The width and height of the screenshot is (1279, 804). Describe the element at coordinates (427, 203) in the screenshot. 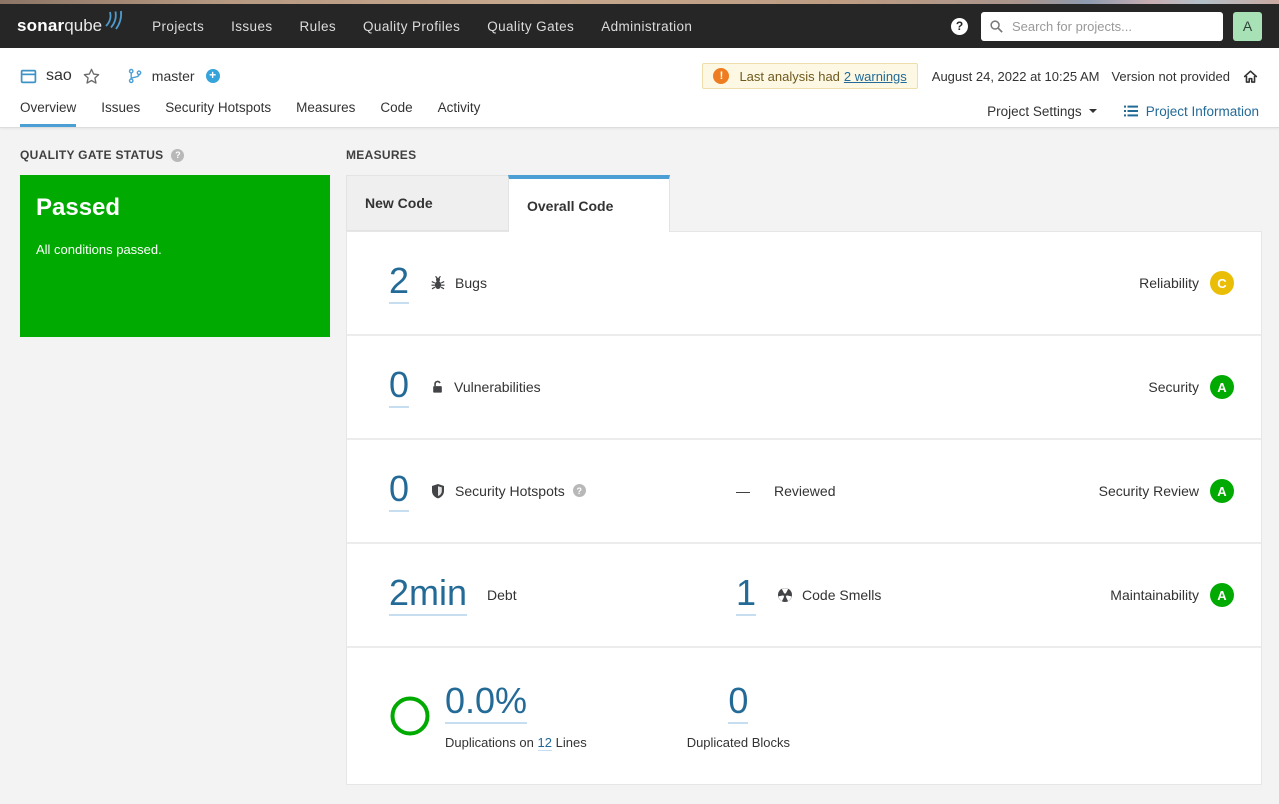

I see `tab-new-code: New Code` at that location.